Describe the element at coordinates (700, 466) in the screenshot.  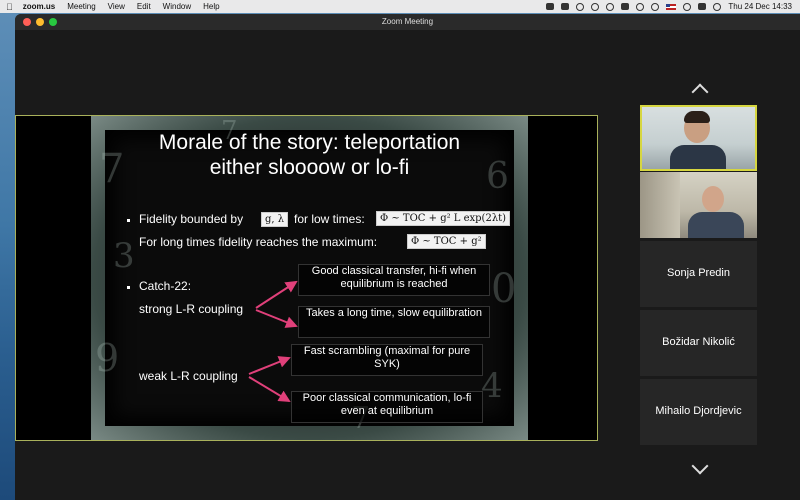
I see `scroll-down-chevron-icon` at that location.